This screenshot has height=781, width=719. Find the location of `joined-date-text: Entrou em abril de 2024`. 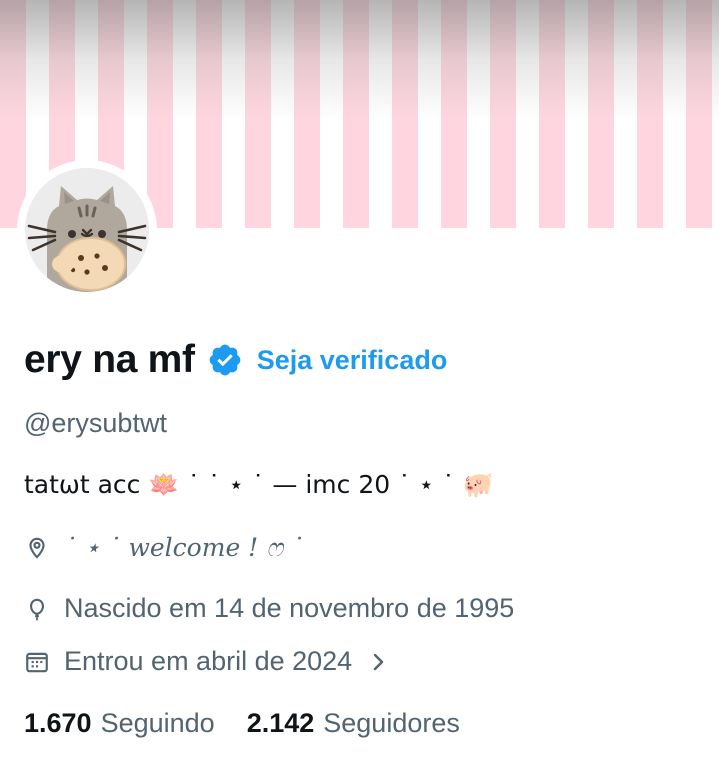

joined-date-text: Entrou em abril de 2024 is located at coordinates (208, 661).